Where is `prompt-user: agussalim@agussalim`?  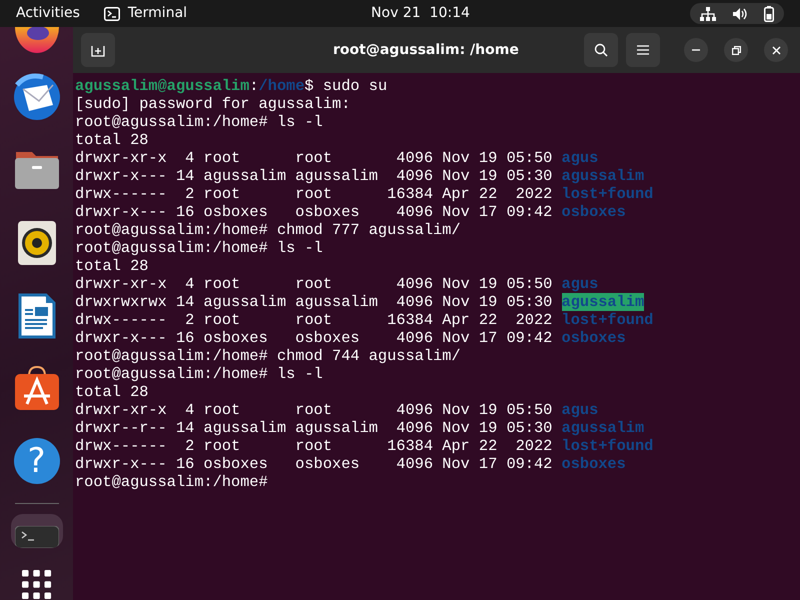
prompt-user: agussalim@agussalim is located at coordinates (162, 86).